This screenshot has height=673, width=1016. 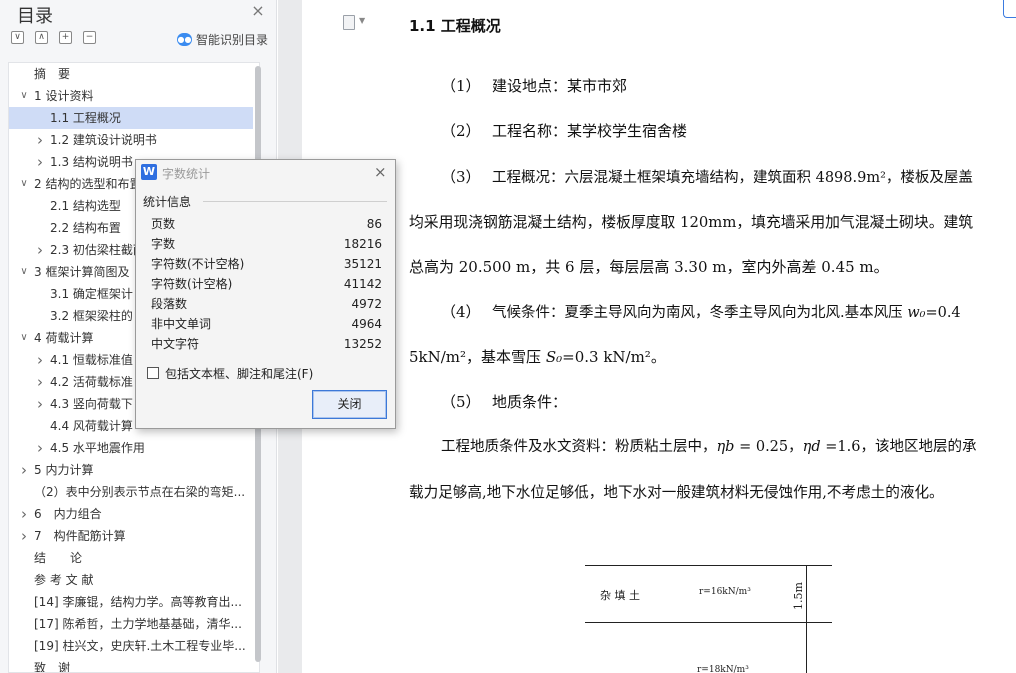 I want to click on toc-item: › 1.2 建筑设计说明书, so click(x=131, y=140).